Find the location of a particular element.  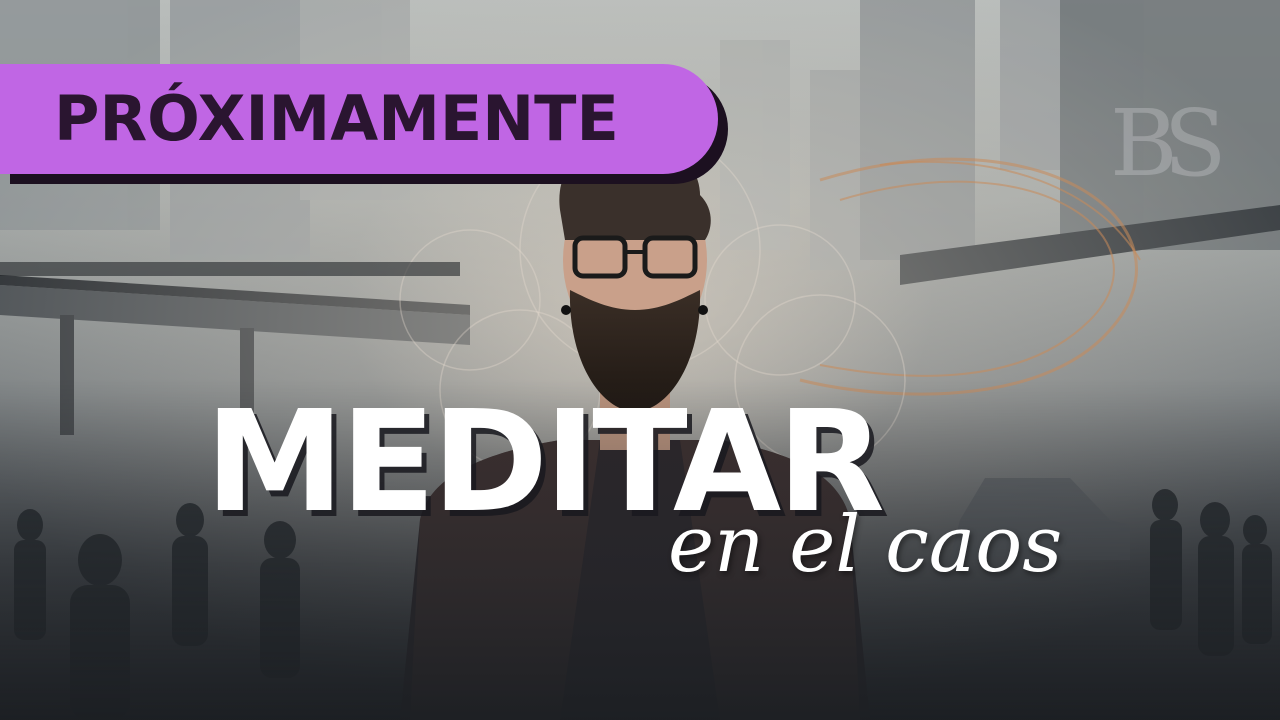

coming-soon-label: PRÓXIMAMENTE is located at coordinates (336, 118).